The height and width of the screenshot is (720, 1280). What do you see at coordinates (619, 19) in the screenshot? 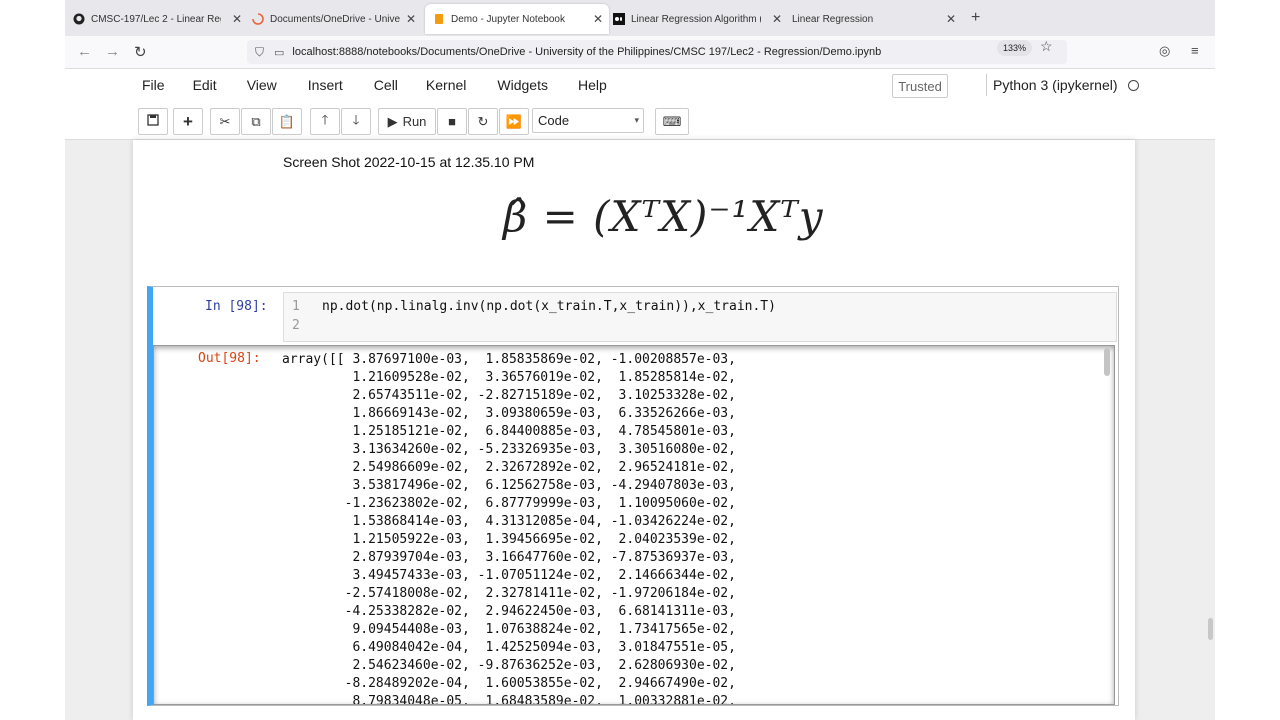
I see `medium-icon` at bounding box center [619, 19].